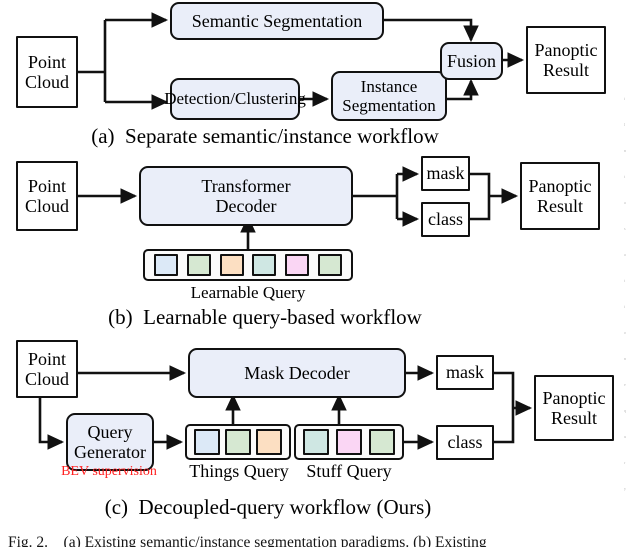  Describe the element at coordinates (445, 173) in the screenshot. I see `b-mask-box: mask` at that location.